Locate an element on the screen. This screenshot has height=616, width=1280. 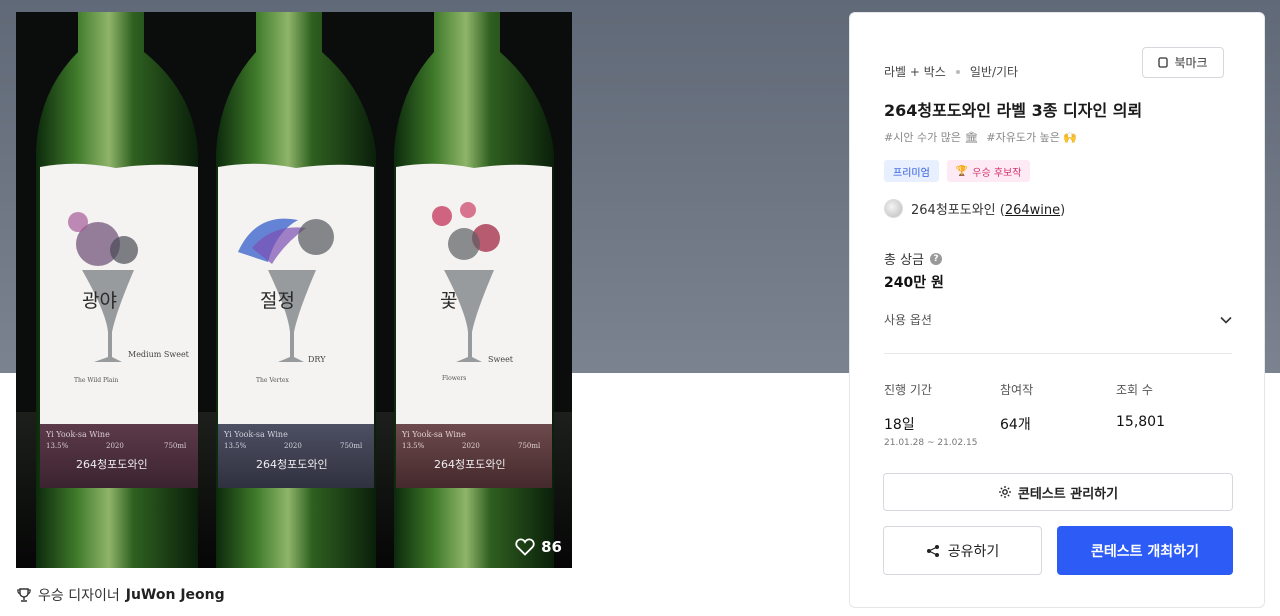
stat-value: 18일 is located at coordinates (899, 425).